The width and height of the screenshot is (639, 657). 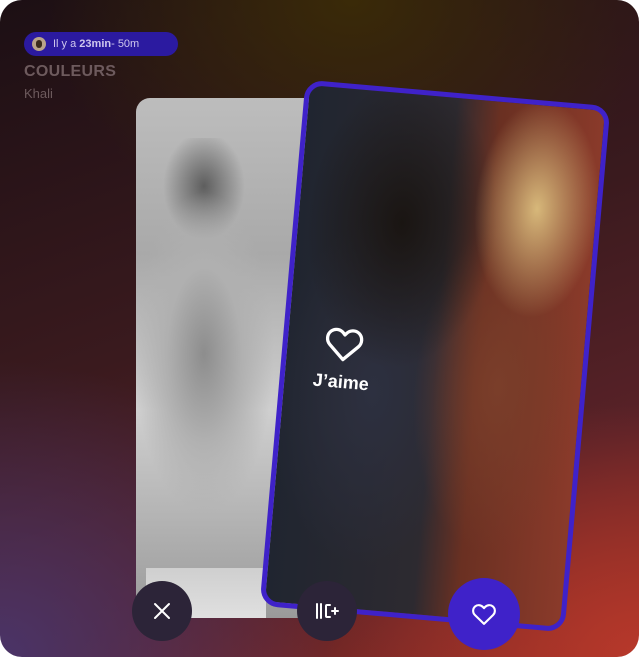 What do you see at coordinates (39, 44) in the screenshot?
I see `artist-avatar-icon` at bounding box center [39, 44].